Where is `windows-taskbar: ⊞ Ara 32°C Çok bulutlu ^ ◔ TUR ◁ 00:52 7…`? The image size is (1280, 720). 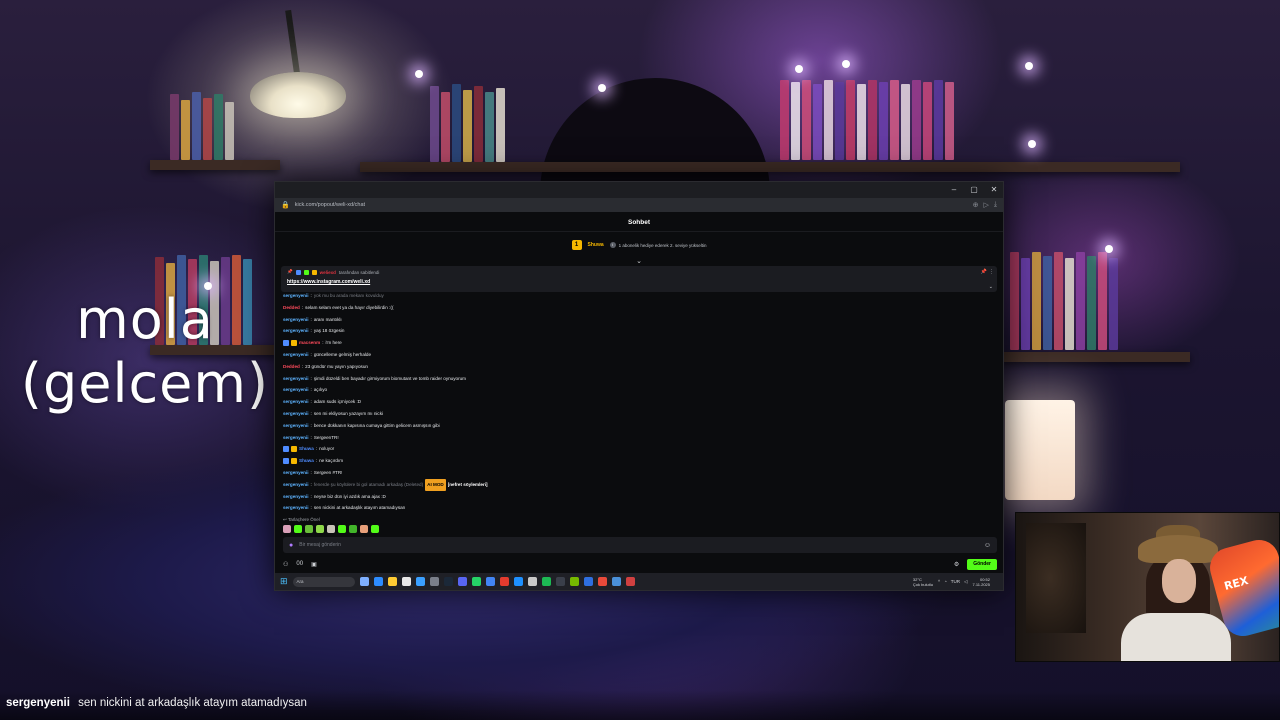
windows-taskbar: ⊞ Ara 32°C Çok bulutlu ^ ◔ TUR ◁ 00:52 7… is located at coordinates (639, 581).